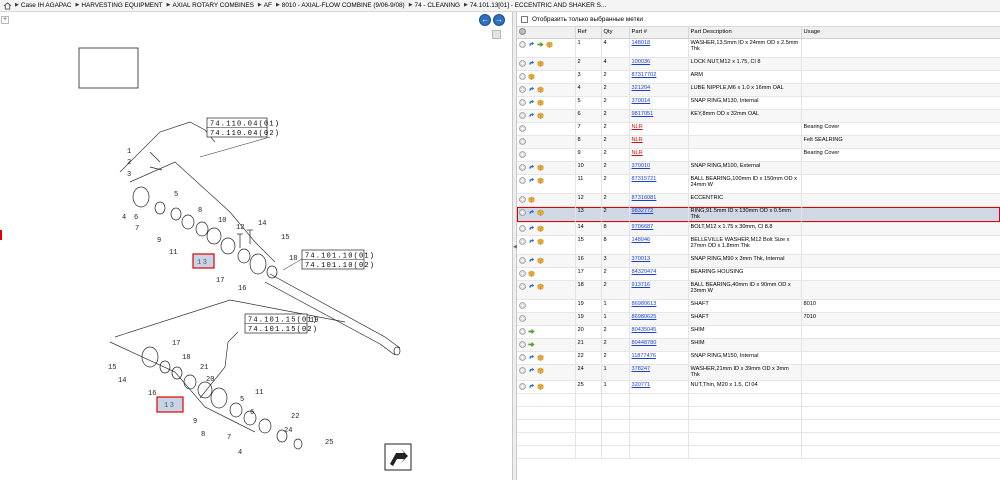 Image resolution: width=1000 pixels, height=480 pixels. Describe the element at coordinates (644, 343) in the screenshot. I see `part-number-link: 80448780` at that location.